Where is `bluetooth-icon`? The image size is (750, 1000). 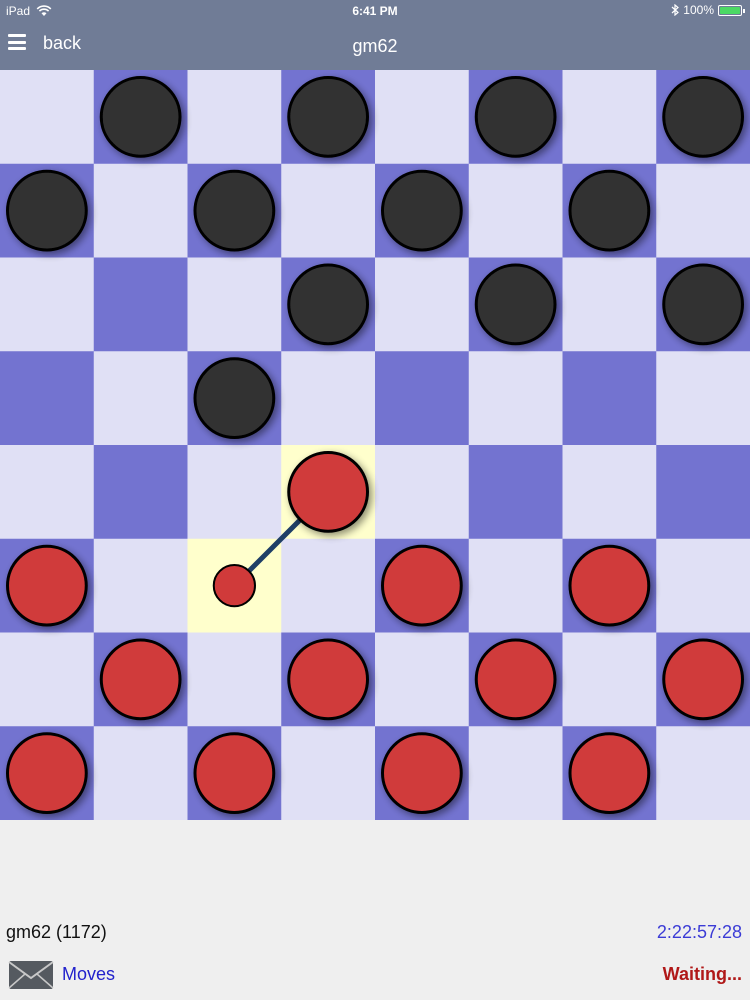 bluetooth-icon is located at coordinates (675, 10).